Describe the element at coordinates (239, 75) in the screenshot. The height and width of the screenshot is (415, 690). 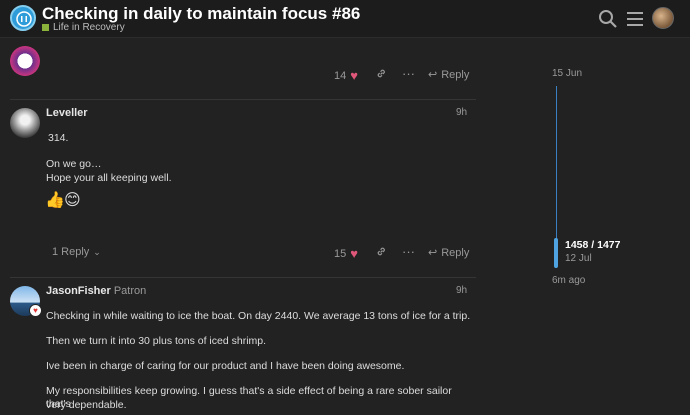
I see `post-actions: 14 ♥ ··· ↩ Reply` at that location.